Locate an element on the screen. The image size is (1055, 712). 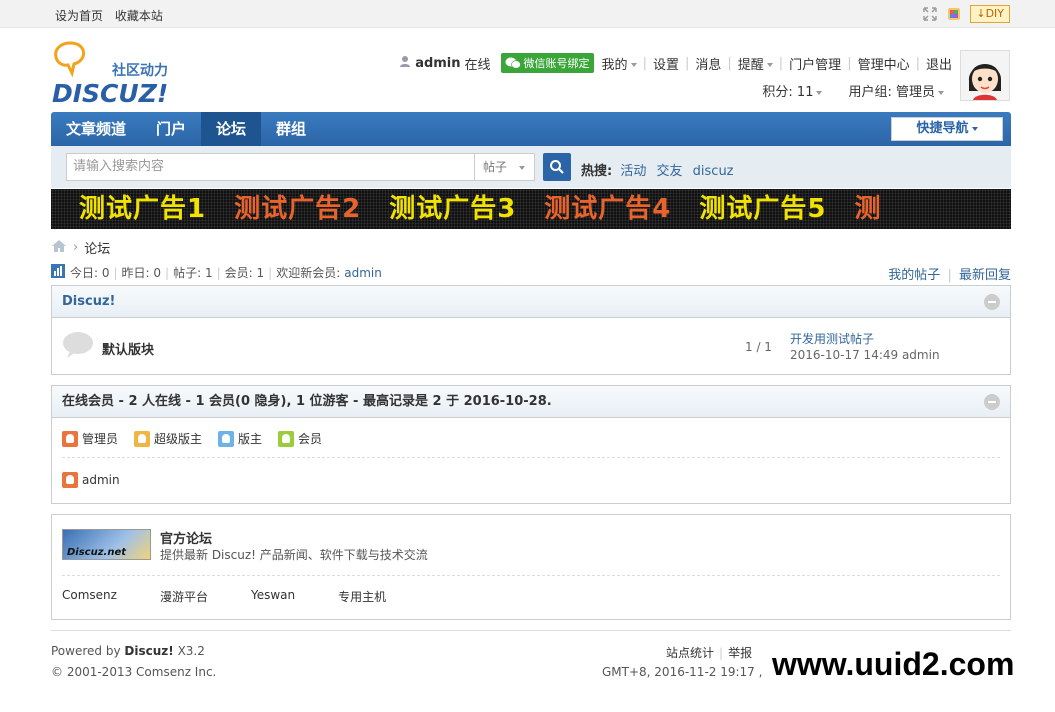
partner-link: Comsenz is located at coordinates (89, 596).